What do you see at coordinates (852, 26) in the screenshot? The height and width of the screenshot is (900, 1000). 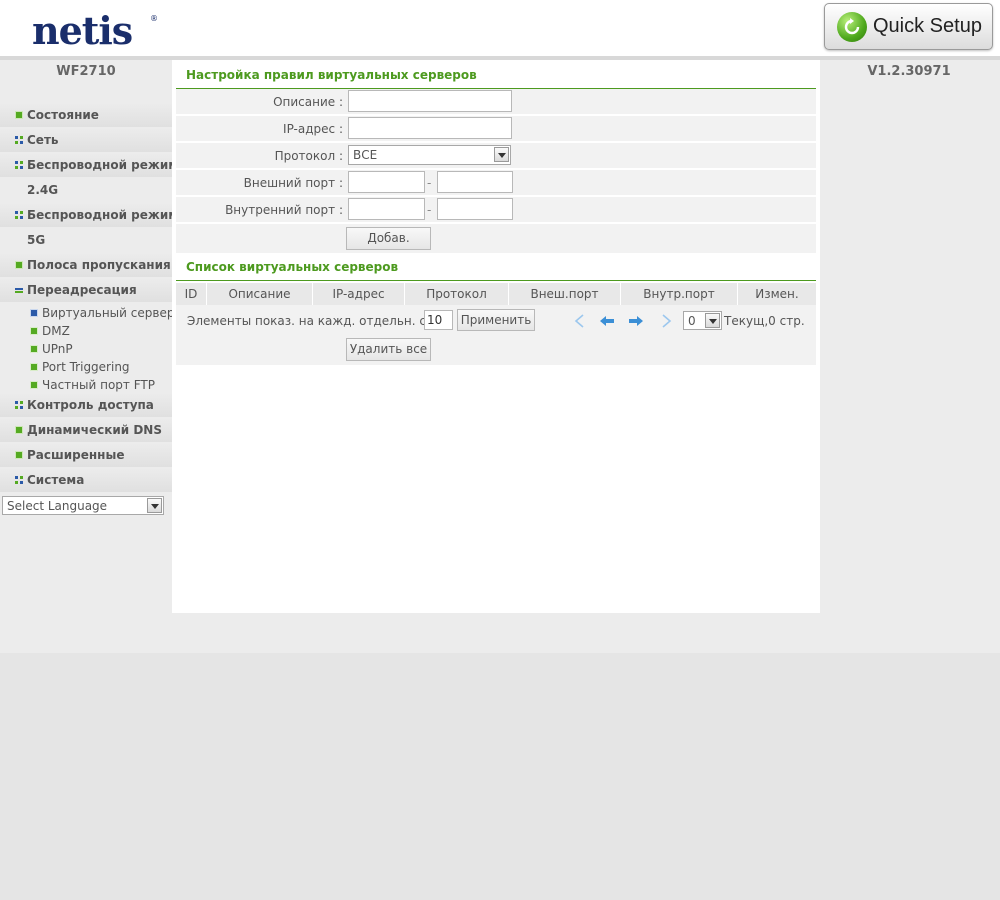 I see `refresh-arrow-icon` at bounding box center [852, 26].